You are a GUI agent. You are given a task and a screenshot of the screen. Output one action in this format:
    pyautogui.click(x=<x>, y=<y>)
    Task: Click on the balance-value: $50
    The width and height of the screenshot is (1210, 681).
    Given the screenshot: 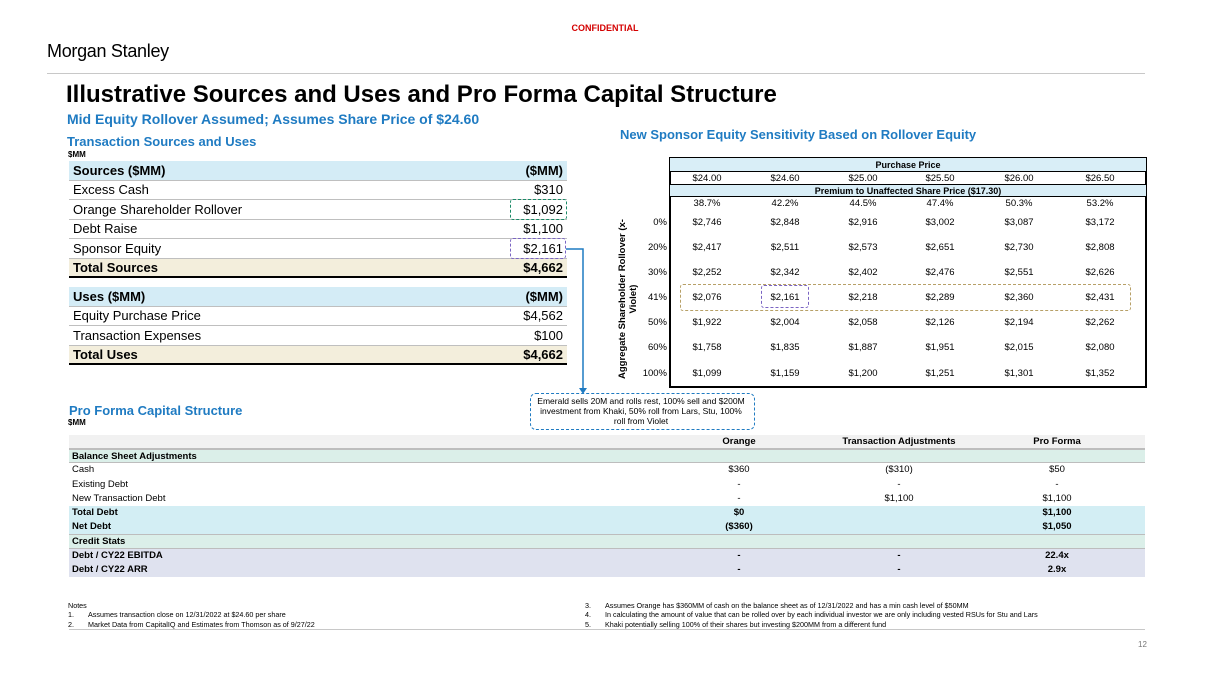 What is the action you would take?
    pyautogui.click(x=1057, y=470)
    